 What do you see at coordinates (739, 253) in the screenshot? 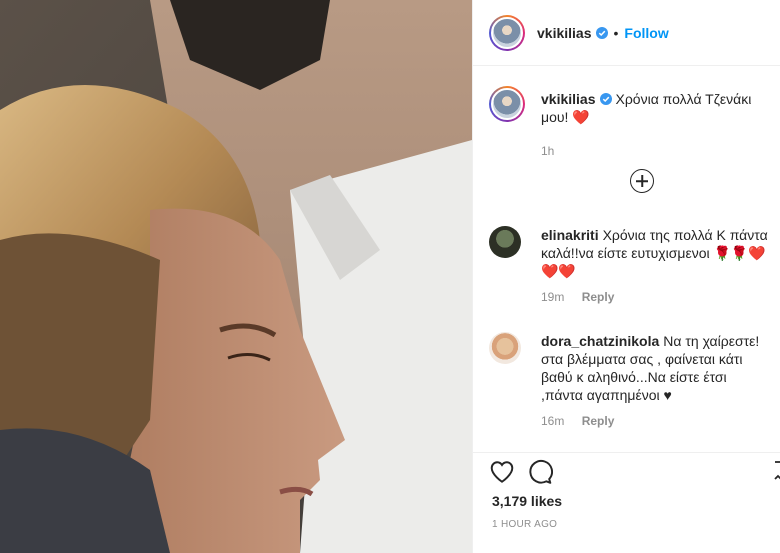
I see `emoji-line: 🌹🌹❤️` at bounding box center [739, 253].